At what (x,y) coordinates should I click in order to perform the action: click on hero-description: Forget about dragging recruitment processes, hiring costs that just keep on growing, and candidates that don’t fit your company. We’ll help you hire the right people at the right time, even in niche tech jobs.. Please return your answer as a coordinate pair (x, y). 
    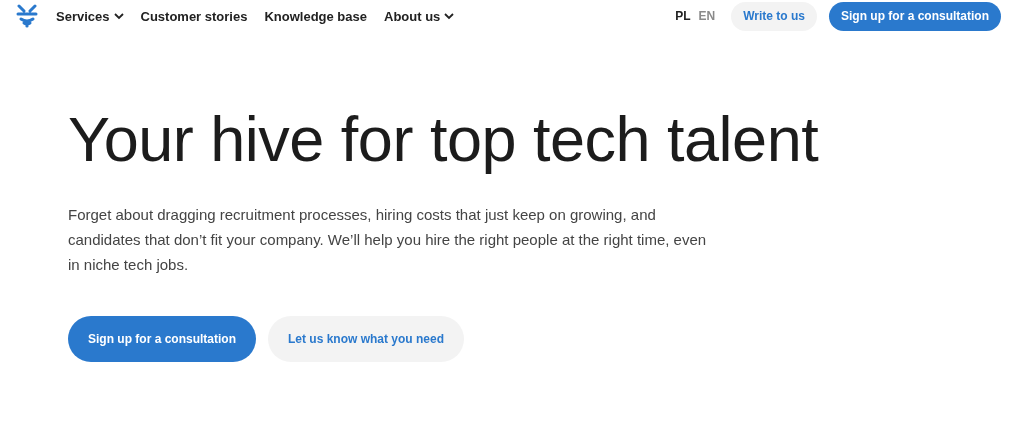
    Looking at the image, I should click on (388, 239).